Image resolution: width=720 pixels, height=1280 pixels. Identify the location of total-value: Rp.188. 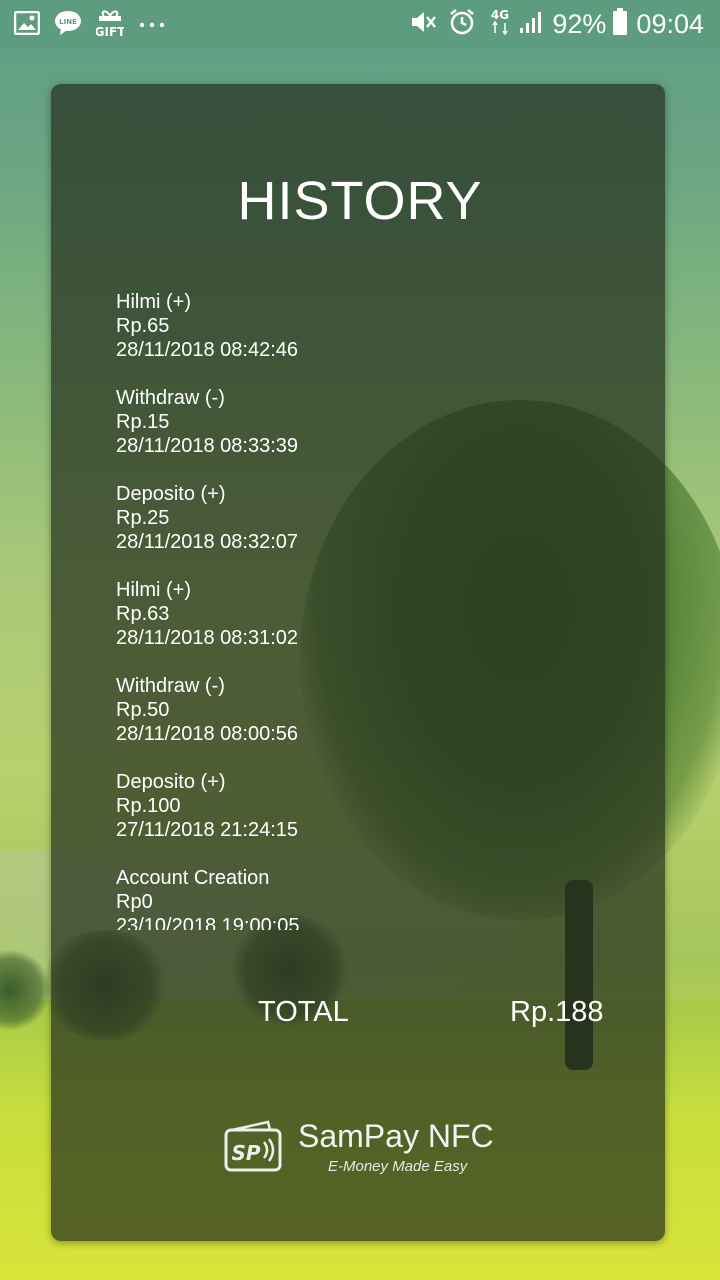
(557, 1012).